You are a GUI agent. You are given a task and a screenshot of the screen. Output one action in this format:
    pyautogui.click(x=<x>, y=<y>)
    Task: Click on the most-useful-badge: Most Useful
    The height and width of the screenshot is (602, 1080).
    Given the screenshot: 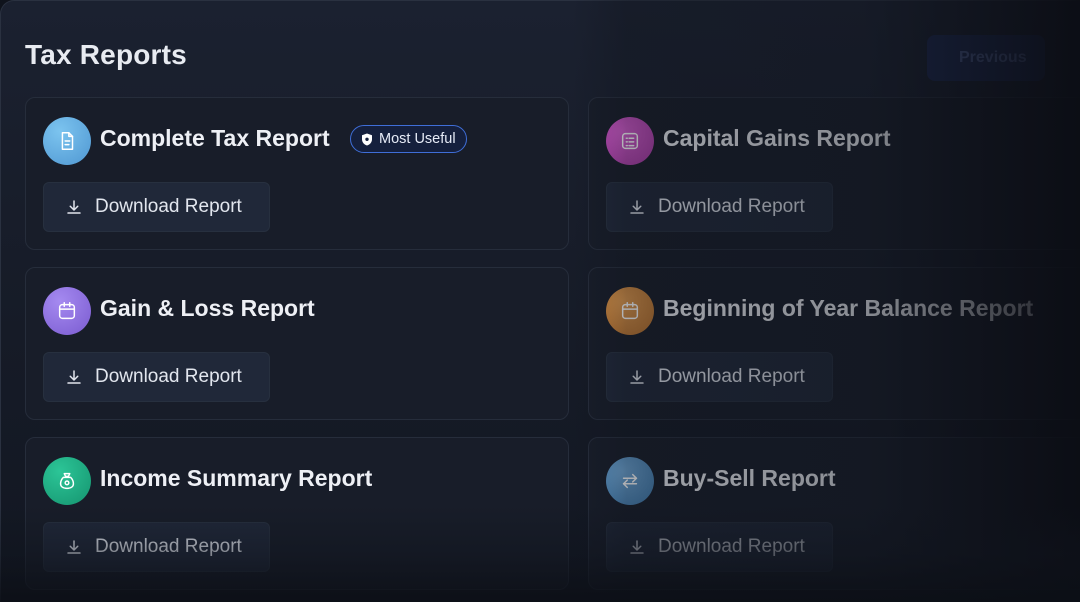 What is the action you would take?
    pyautogui.click(x=408, y=139)
    